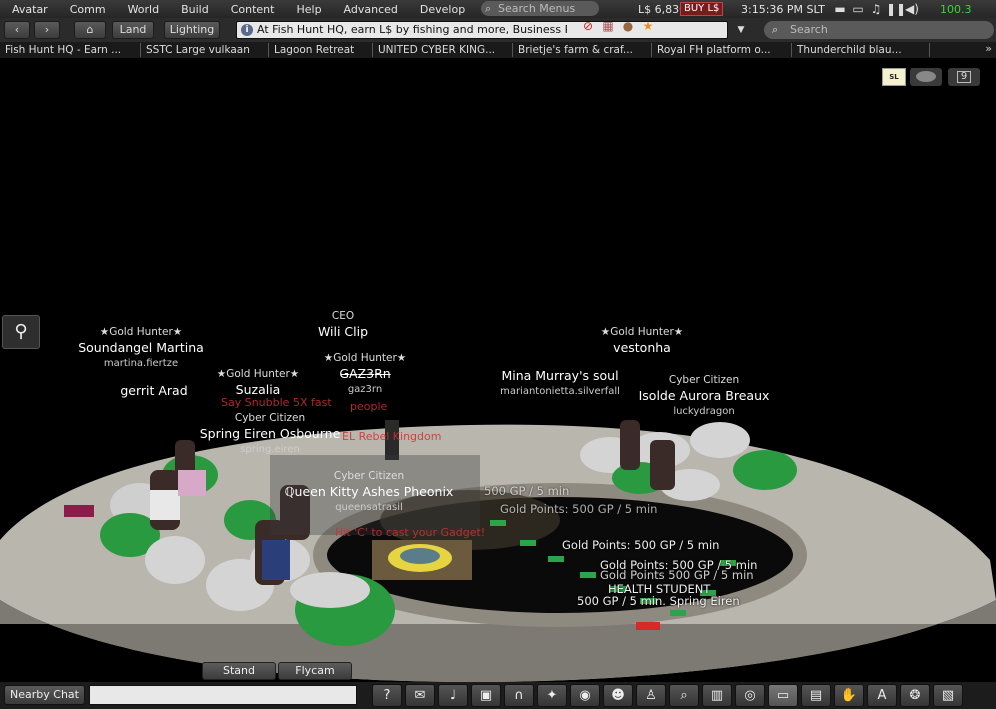 The image size is (996, 709). I want to click on pause-icon: ❚❚, so click(896, 9).